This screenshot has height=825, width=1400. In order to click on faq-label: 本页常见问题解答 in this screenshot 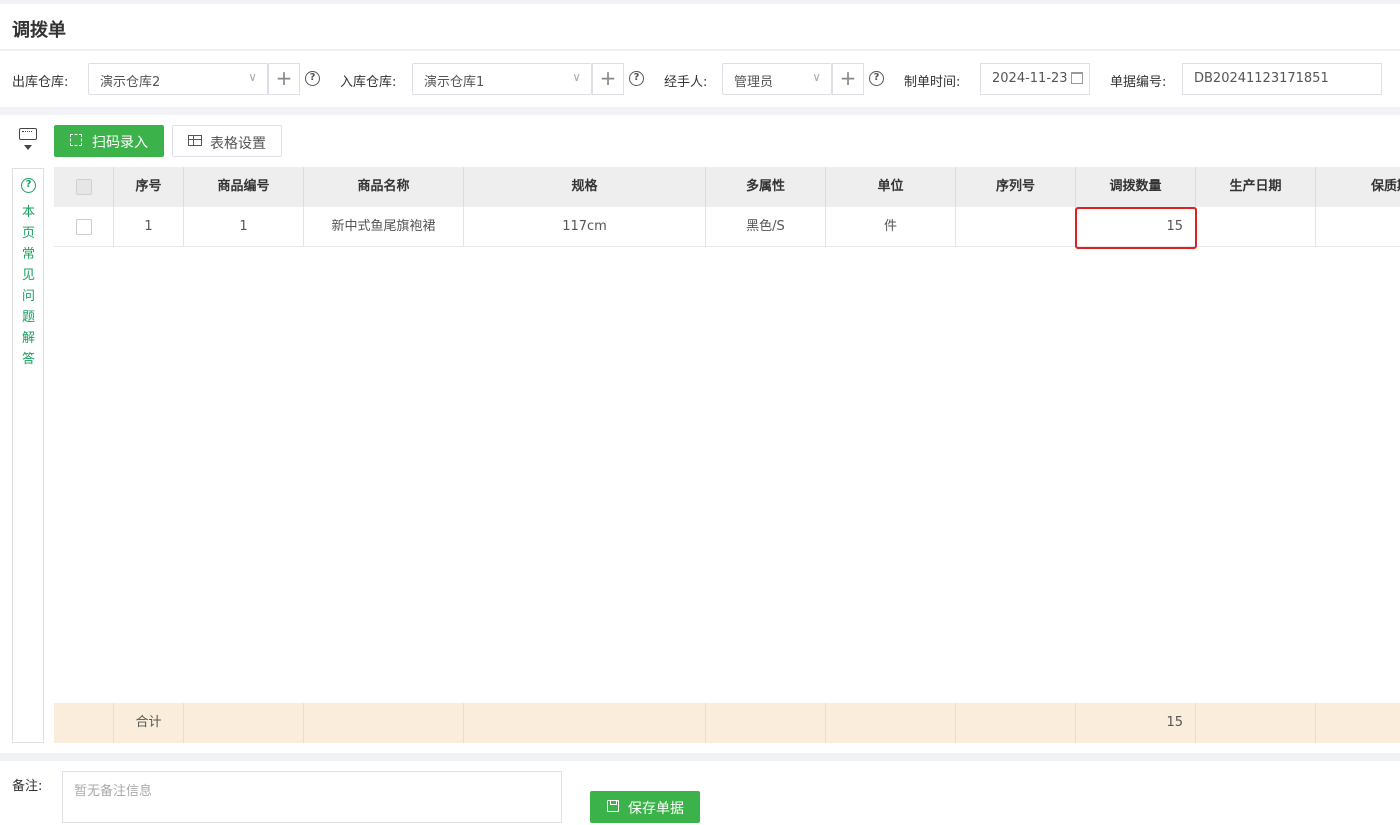, I will do `click(29, 286)`.